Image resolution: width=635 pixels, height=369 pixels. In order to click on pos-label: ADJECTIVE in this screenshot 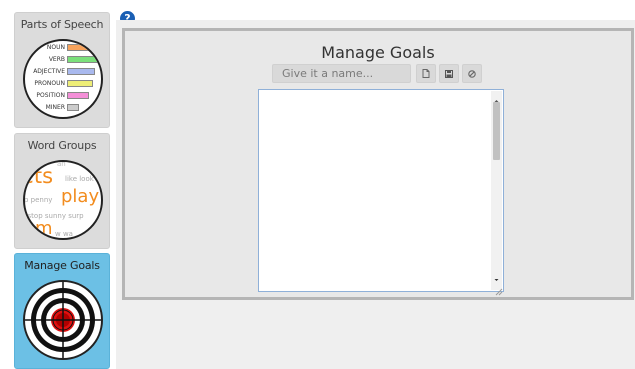, I will do `click(49, 71)`.